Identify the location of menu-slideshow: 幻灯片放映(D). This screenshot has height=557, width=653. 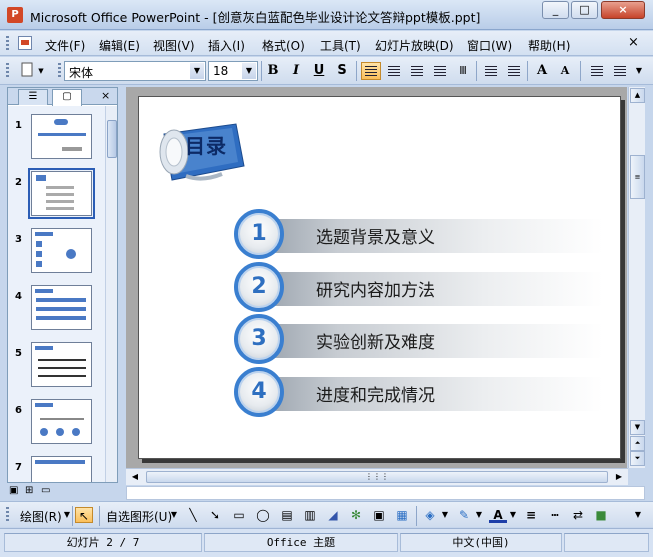
(414, 45).